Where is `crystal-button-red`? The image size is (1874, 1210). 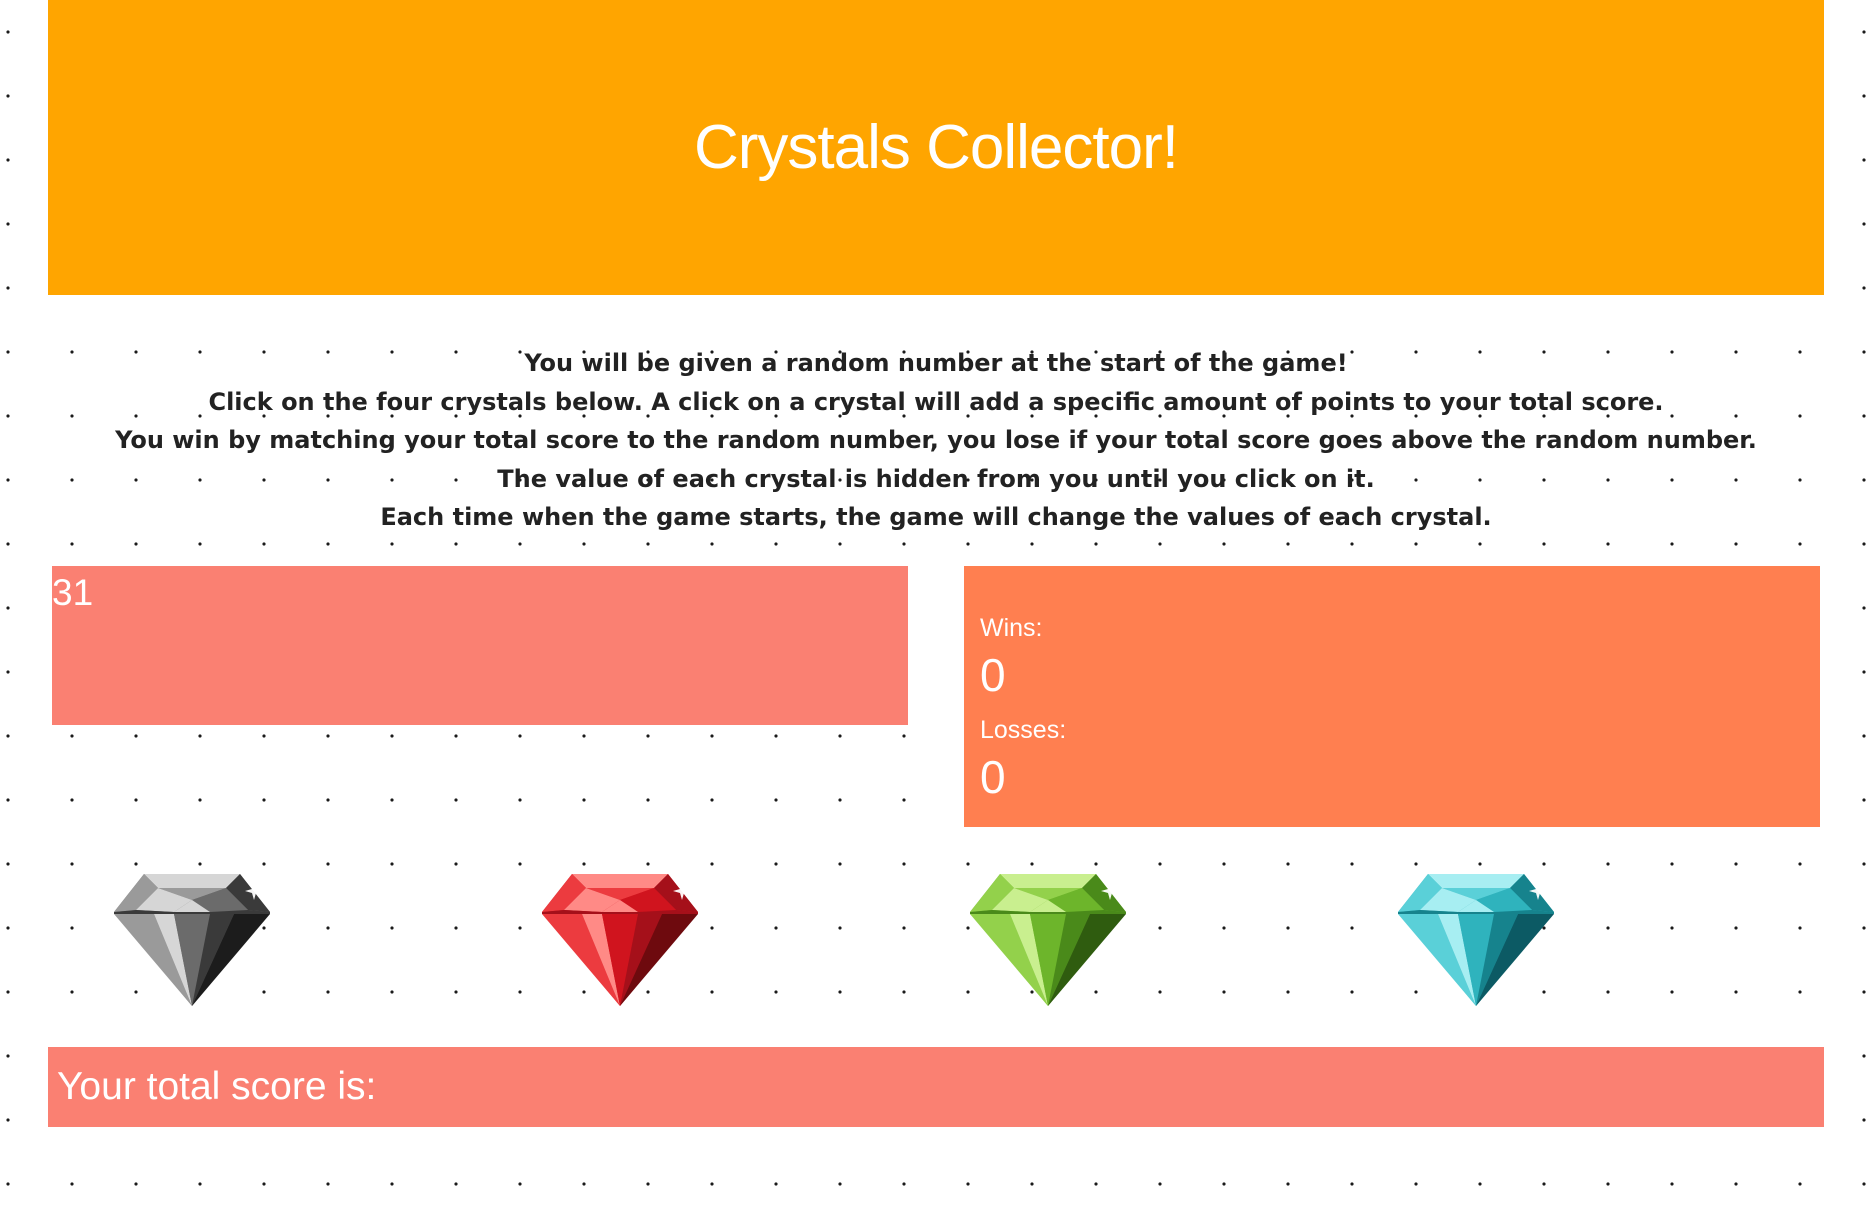 crystal-button-red is located at coordinates (620, 939).